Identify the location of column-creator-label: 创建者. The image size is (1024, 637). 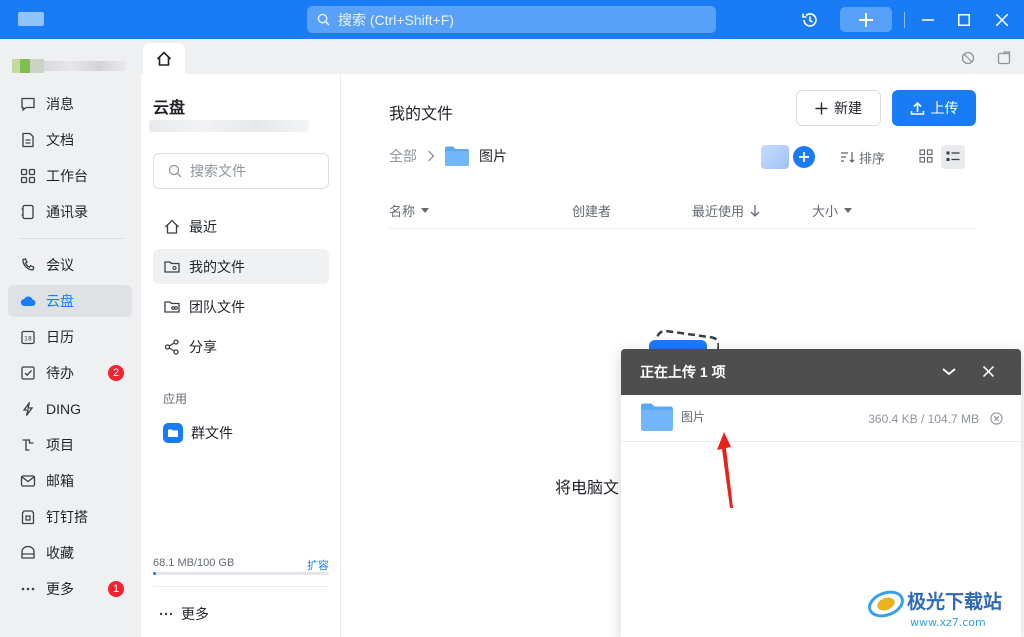
(592, 211).